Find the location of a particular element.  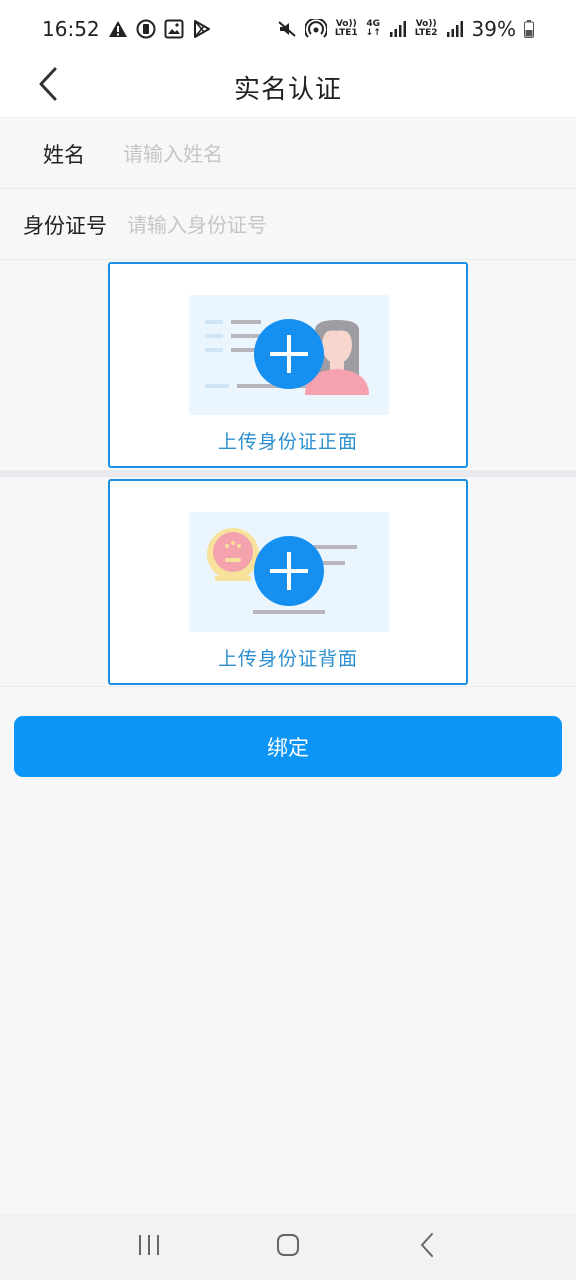

name-row: 姓名 is located at coordinates (288, 154).